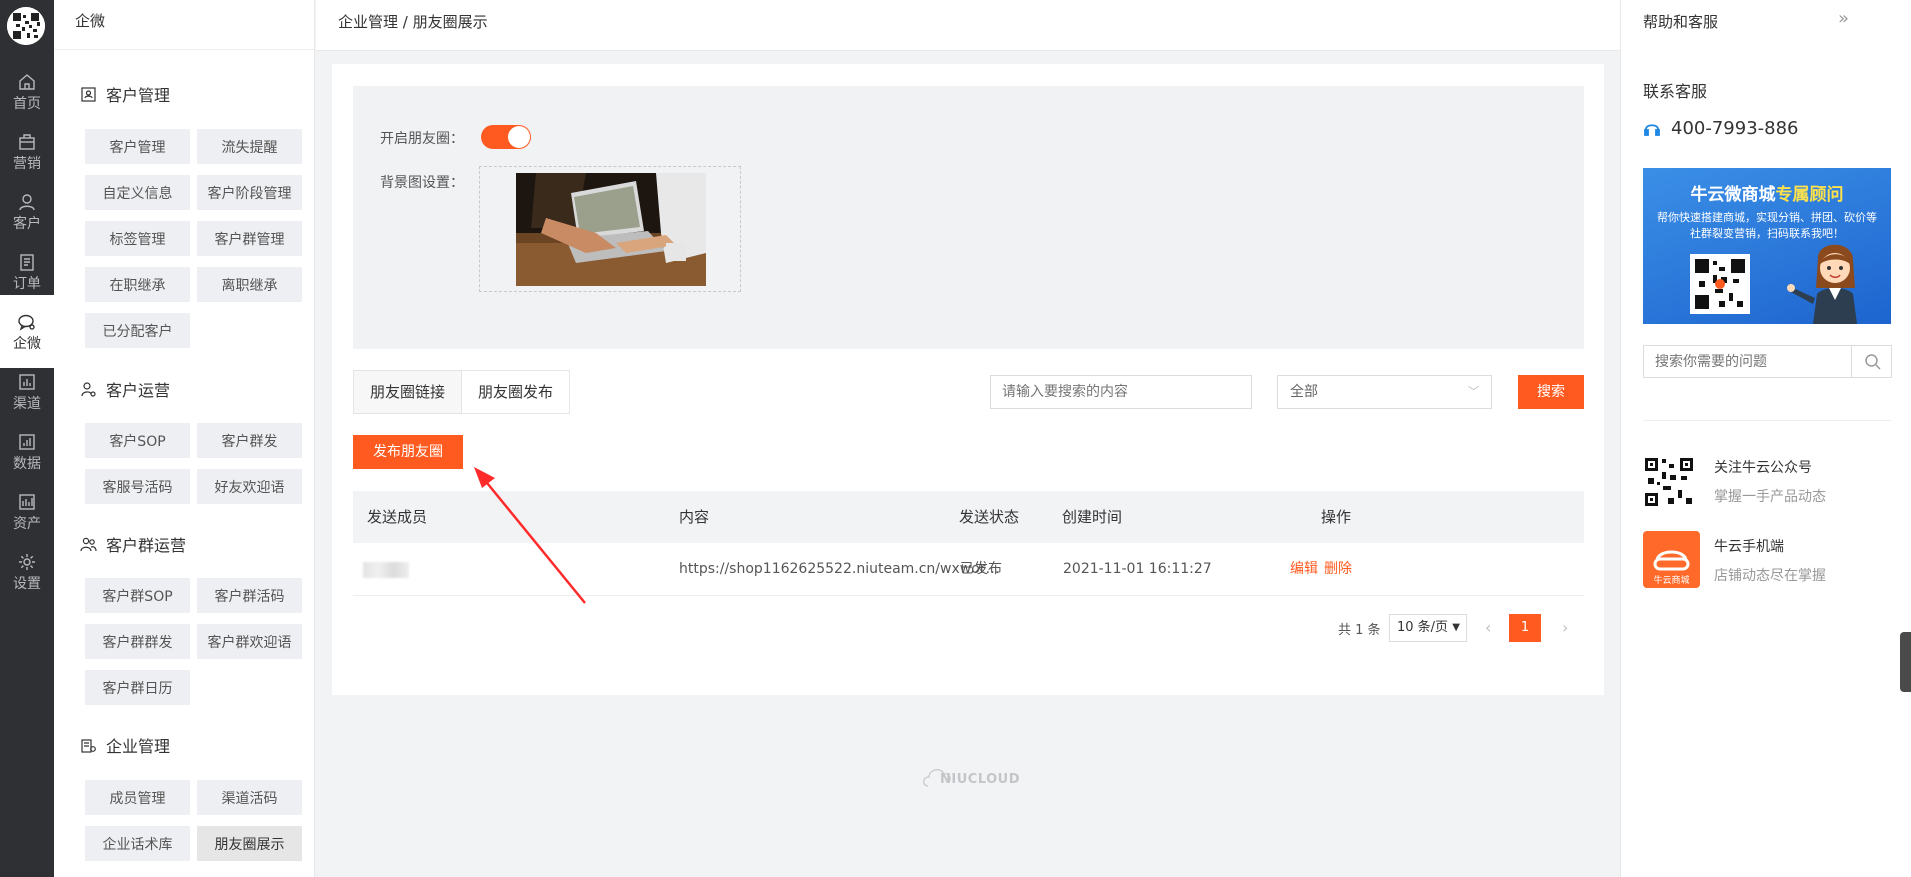 The image size is (1911, 877). I want to click on rail-item-settings: 设置, so click(27, 571).